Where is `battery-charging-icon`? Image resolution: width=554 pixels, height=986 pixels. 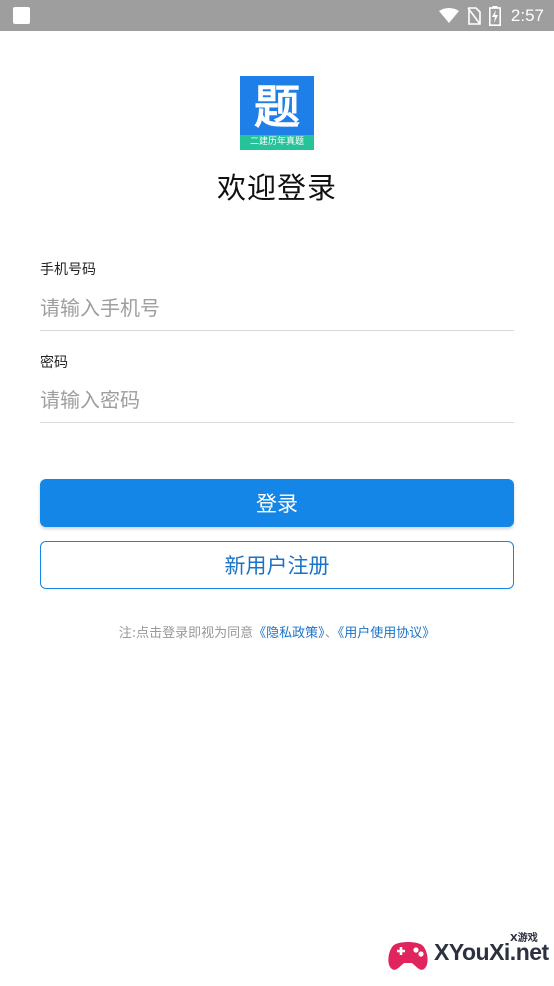 battery-charging-icon is located at coordinates (494, 15).